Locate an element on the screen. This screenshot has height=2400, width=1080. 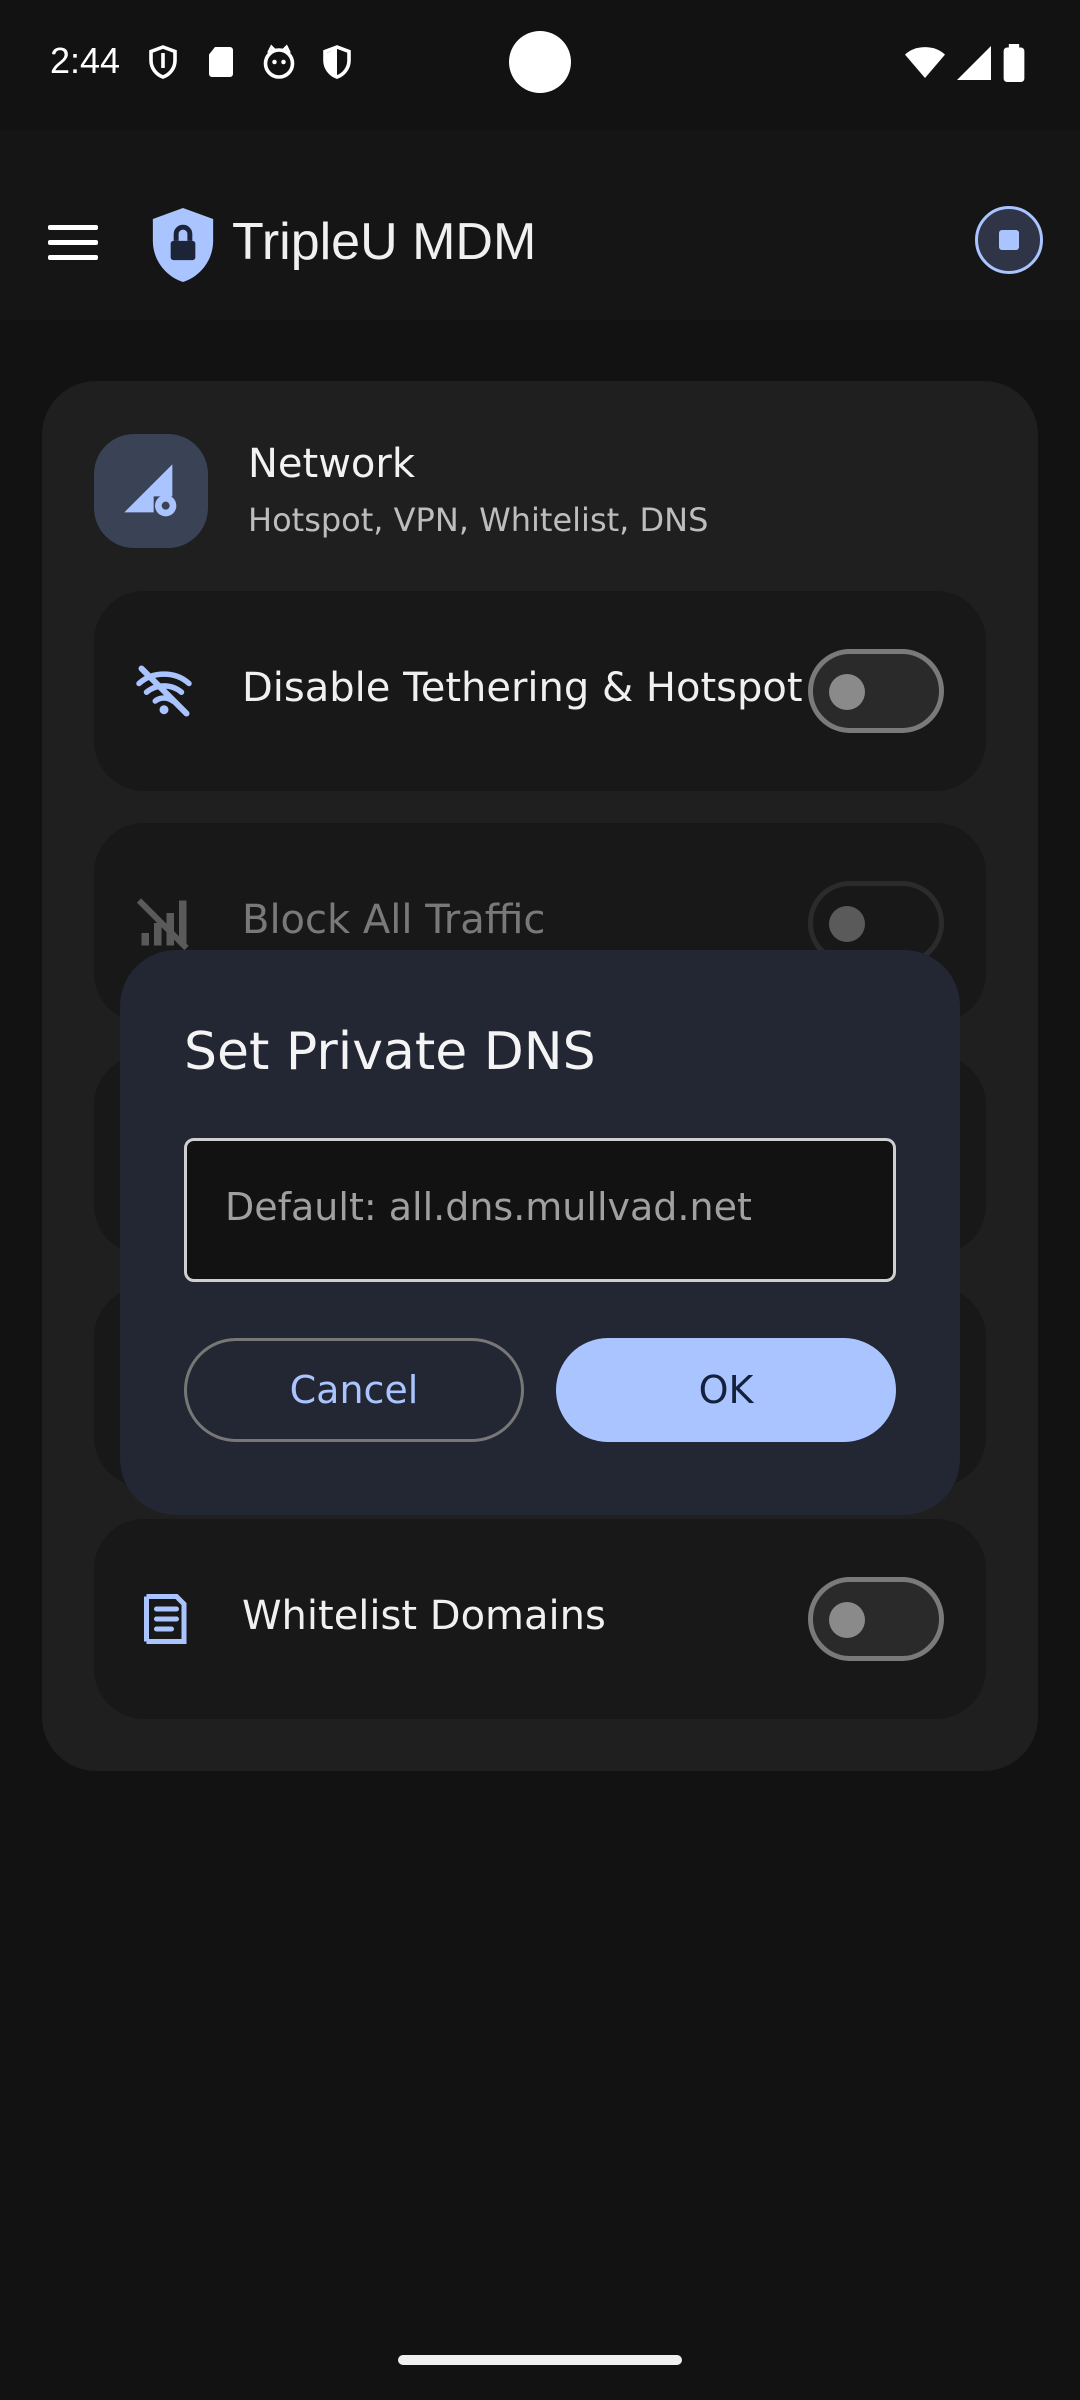
cell-signal-icon is located at coordinates (974, 63).